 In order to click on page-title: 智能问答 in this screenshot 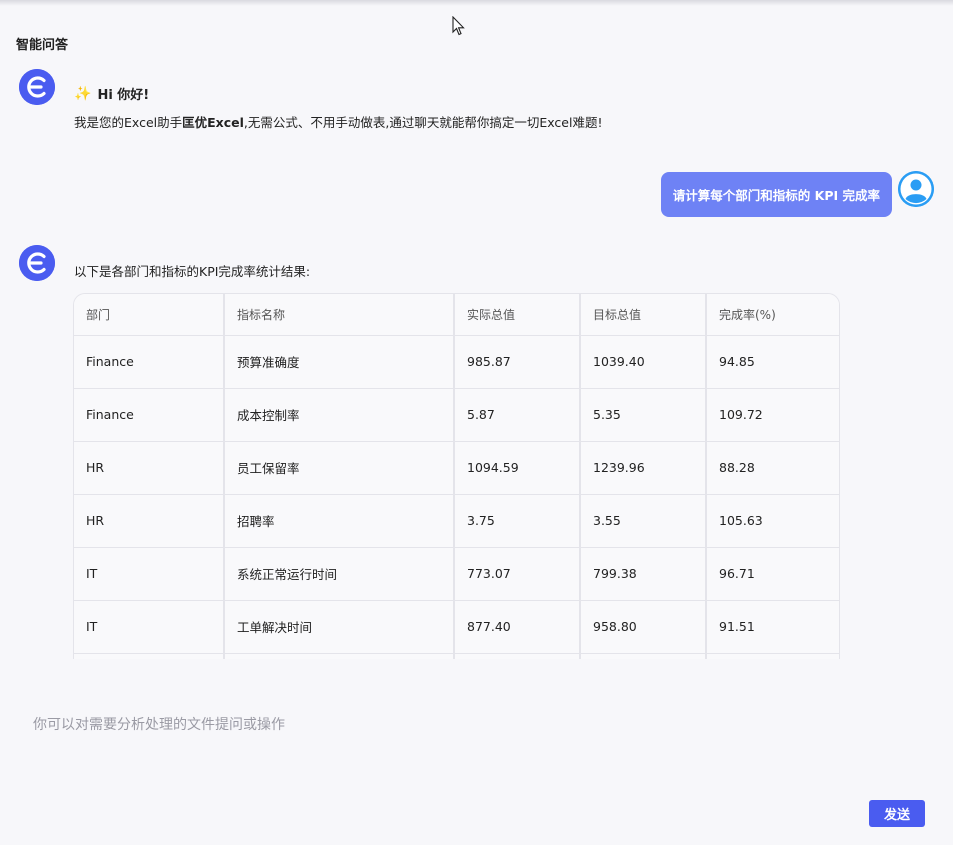, I will do `click(42, 45)`.